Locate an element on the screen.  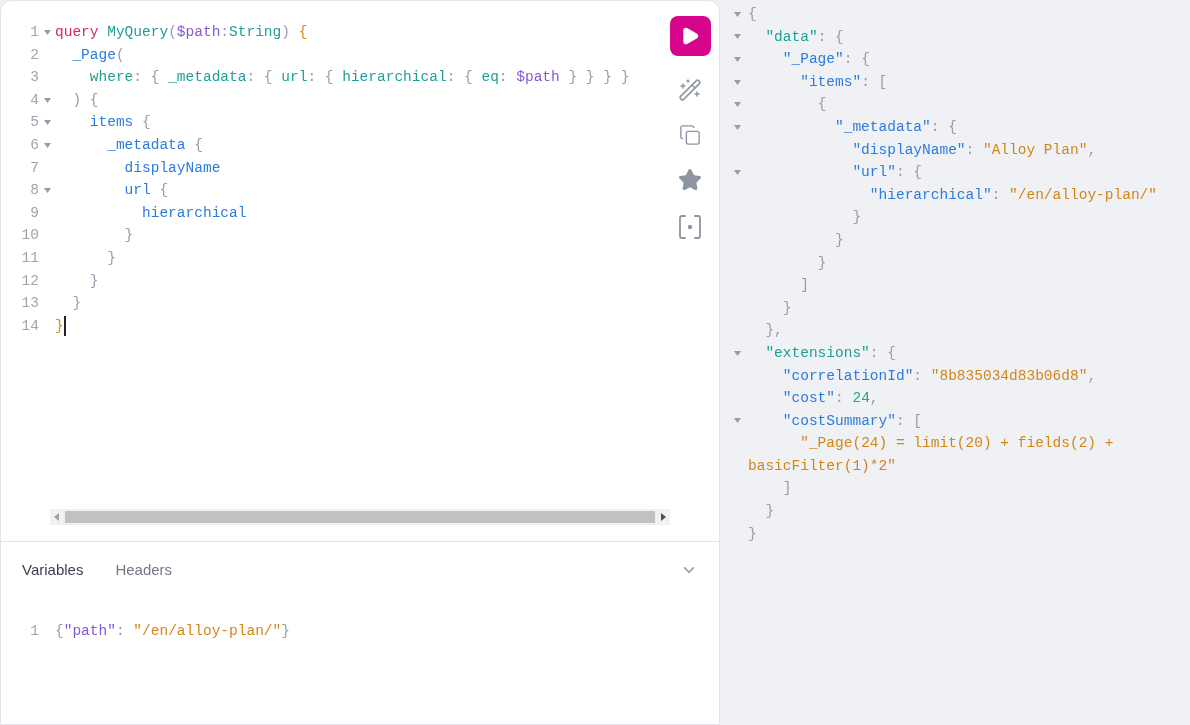
run-button is located at coordinates (690, 36).